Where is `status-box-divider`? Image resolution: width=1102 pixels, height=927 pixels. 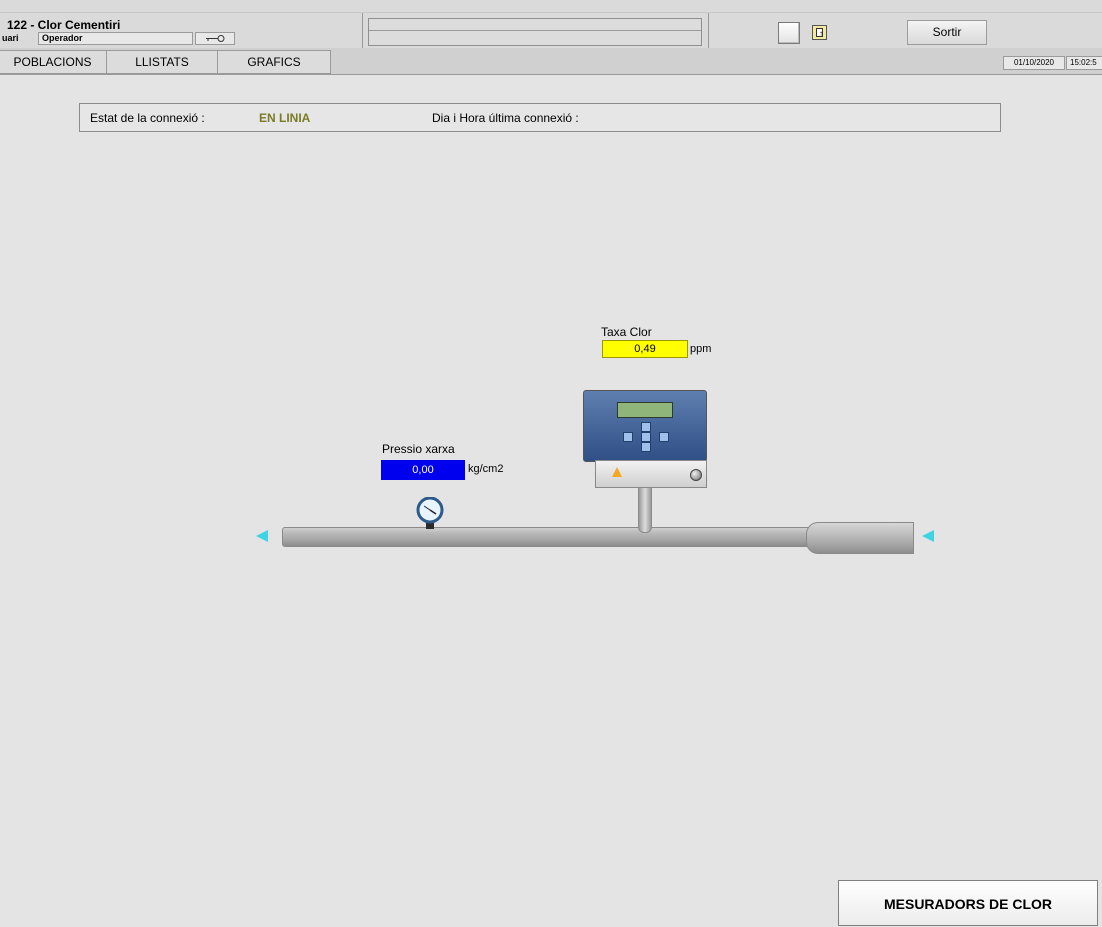
status-box-divider is located at coordinates (535, 30).